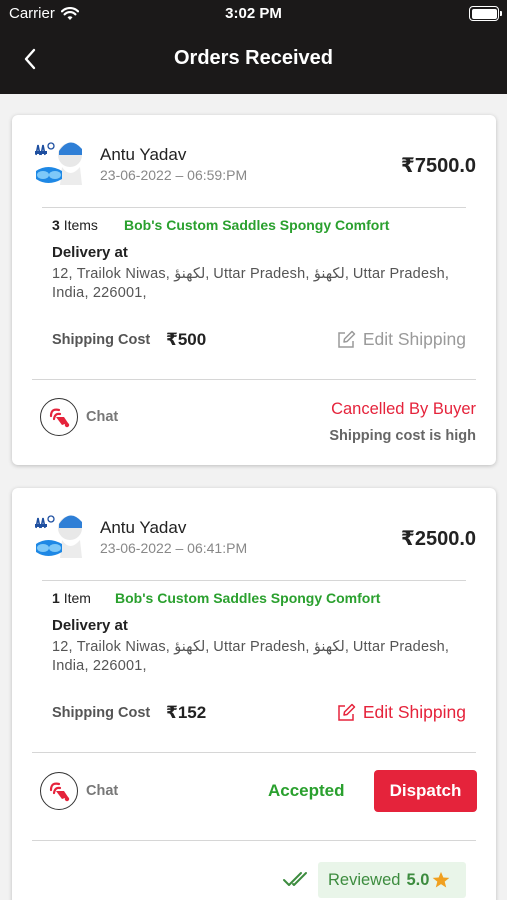 This screenshot has width=507, height=900. I want to click on double-check-icon, so click(295, 879).